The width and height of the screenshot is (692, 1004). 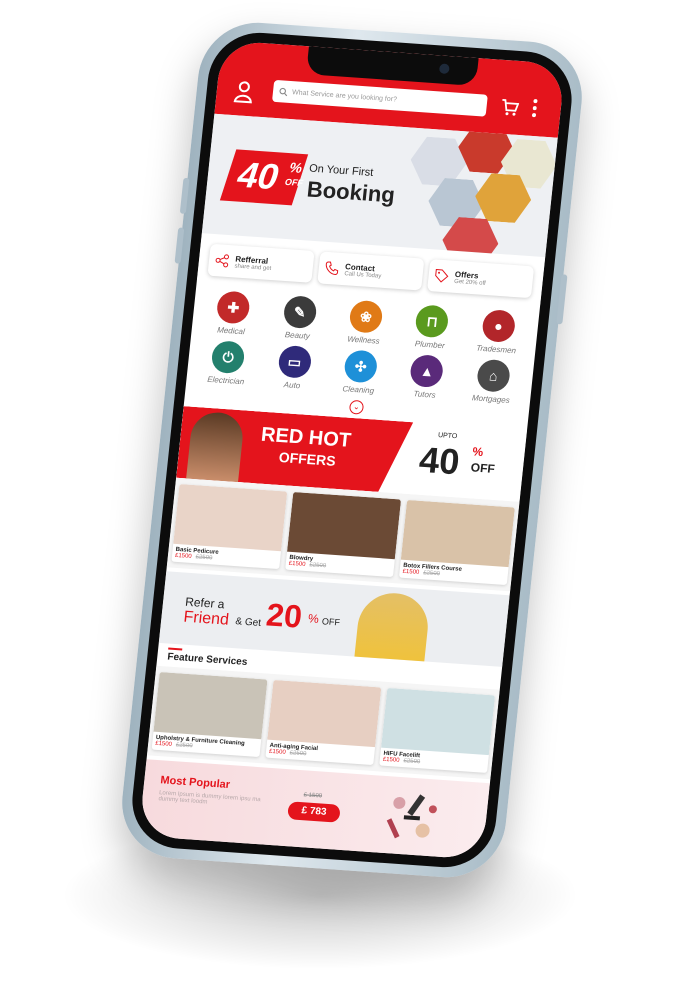 What do you see at coordinates (206, 618) in the screenshot?
I see `refer-friend: Friend` at bounding box center [206, 618].